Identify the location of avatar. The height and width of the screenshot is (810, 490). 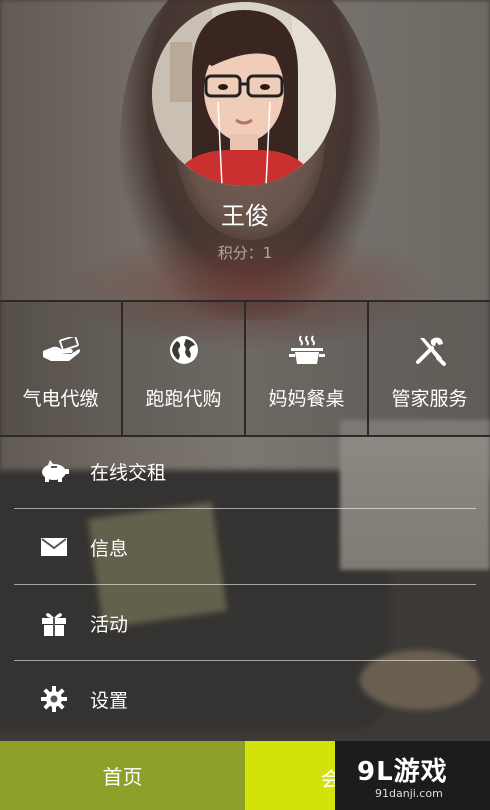
(244, 94).